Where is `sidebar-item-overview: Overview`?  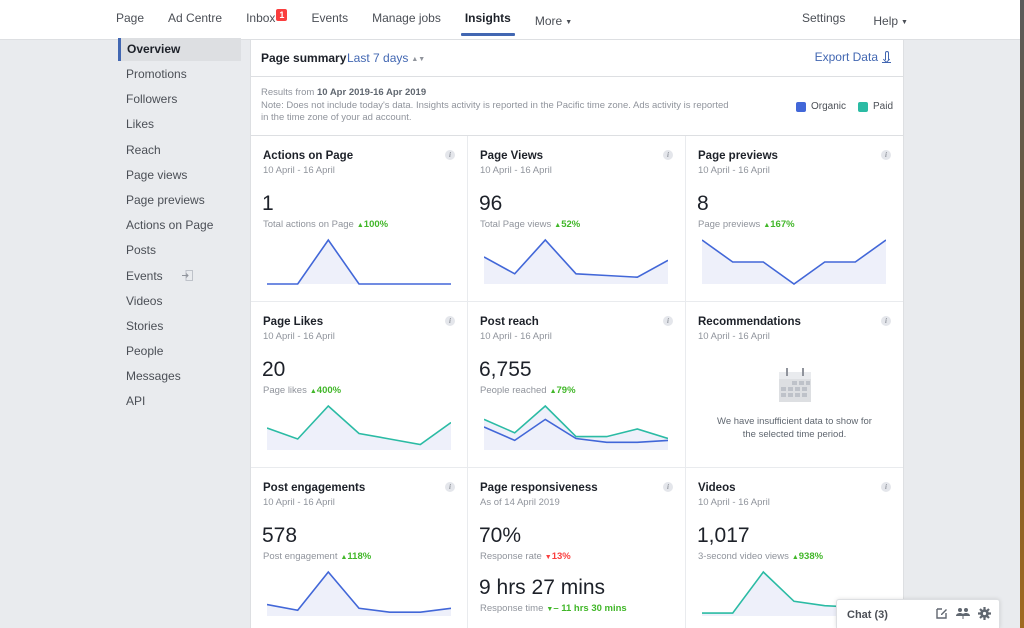 sidebar-item-overview: Overview is located at coordinates (179, 49).